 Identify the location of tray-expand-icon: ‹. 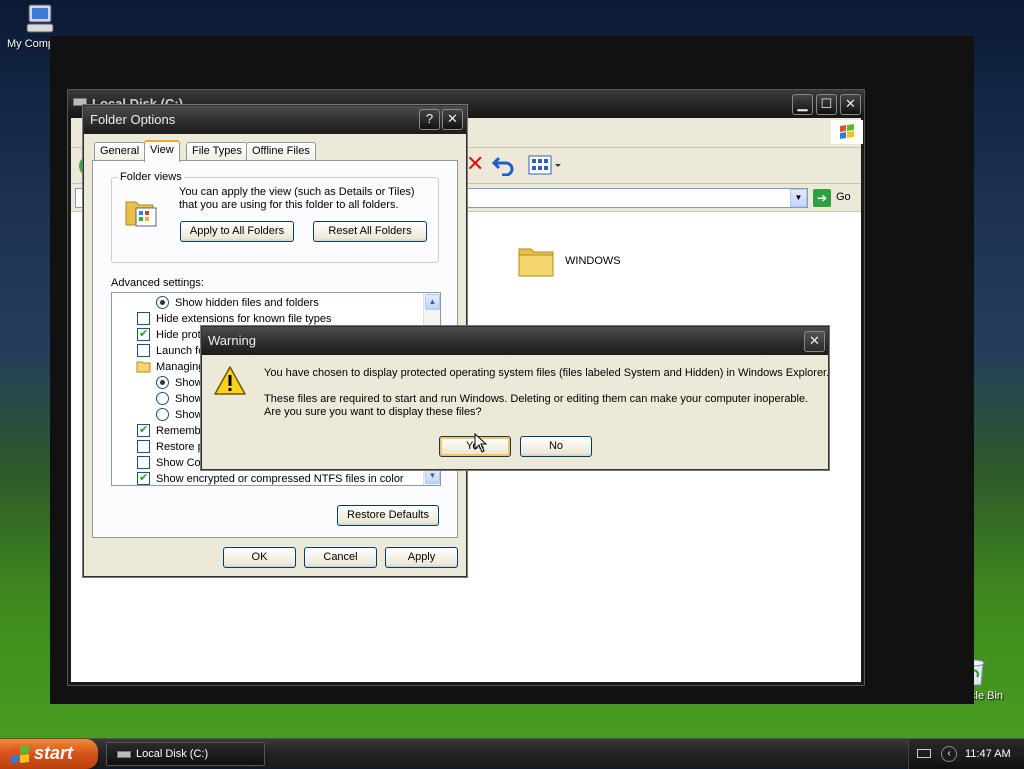
(949, 754).